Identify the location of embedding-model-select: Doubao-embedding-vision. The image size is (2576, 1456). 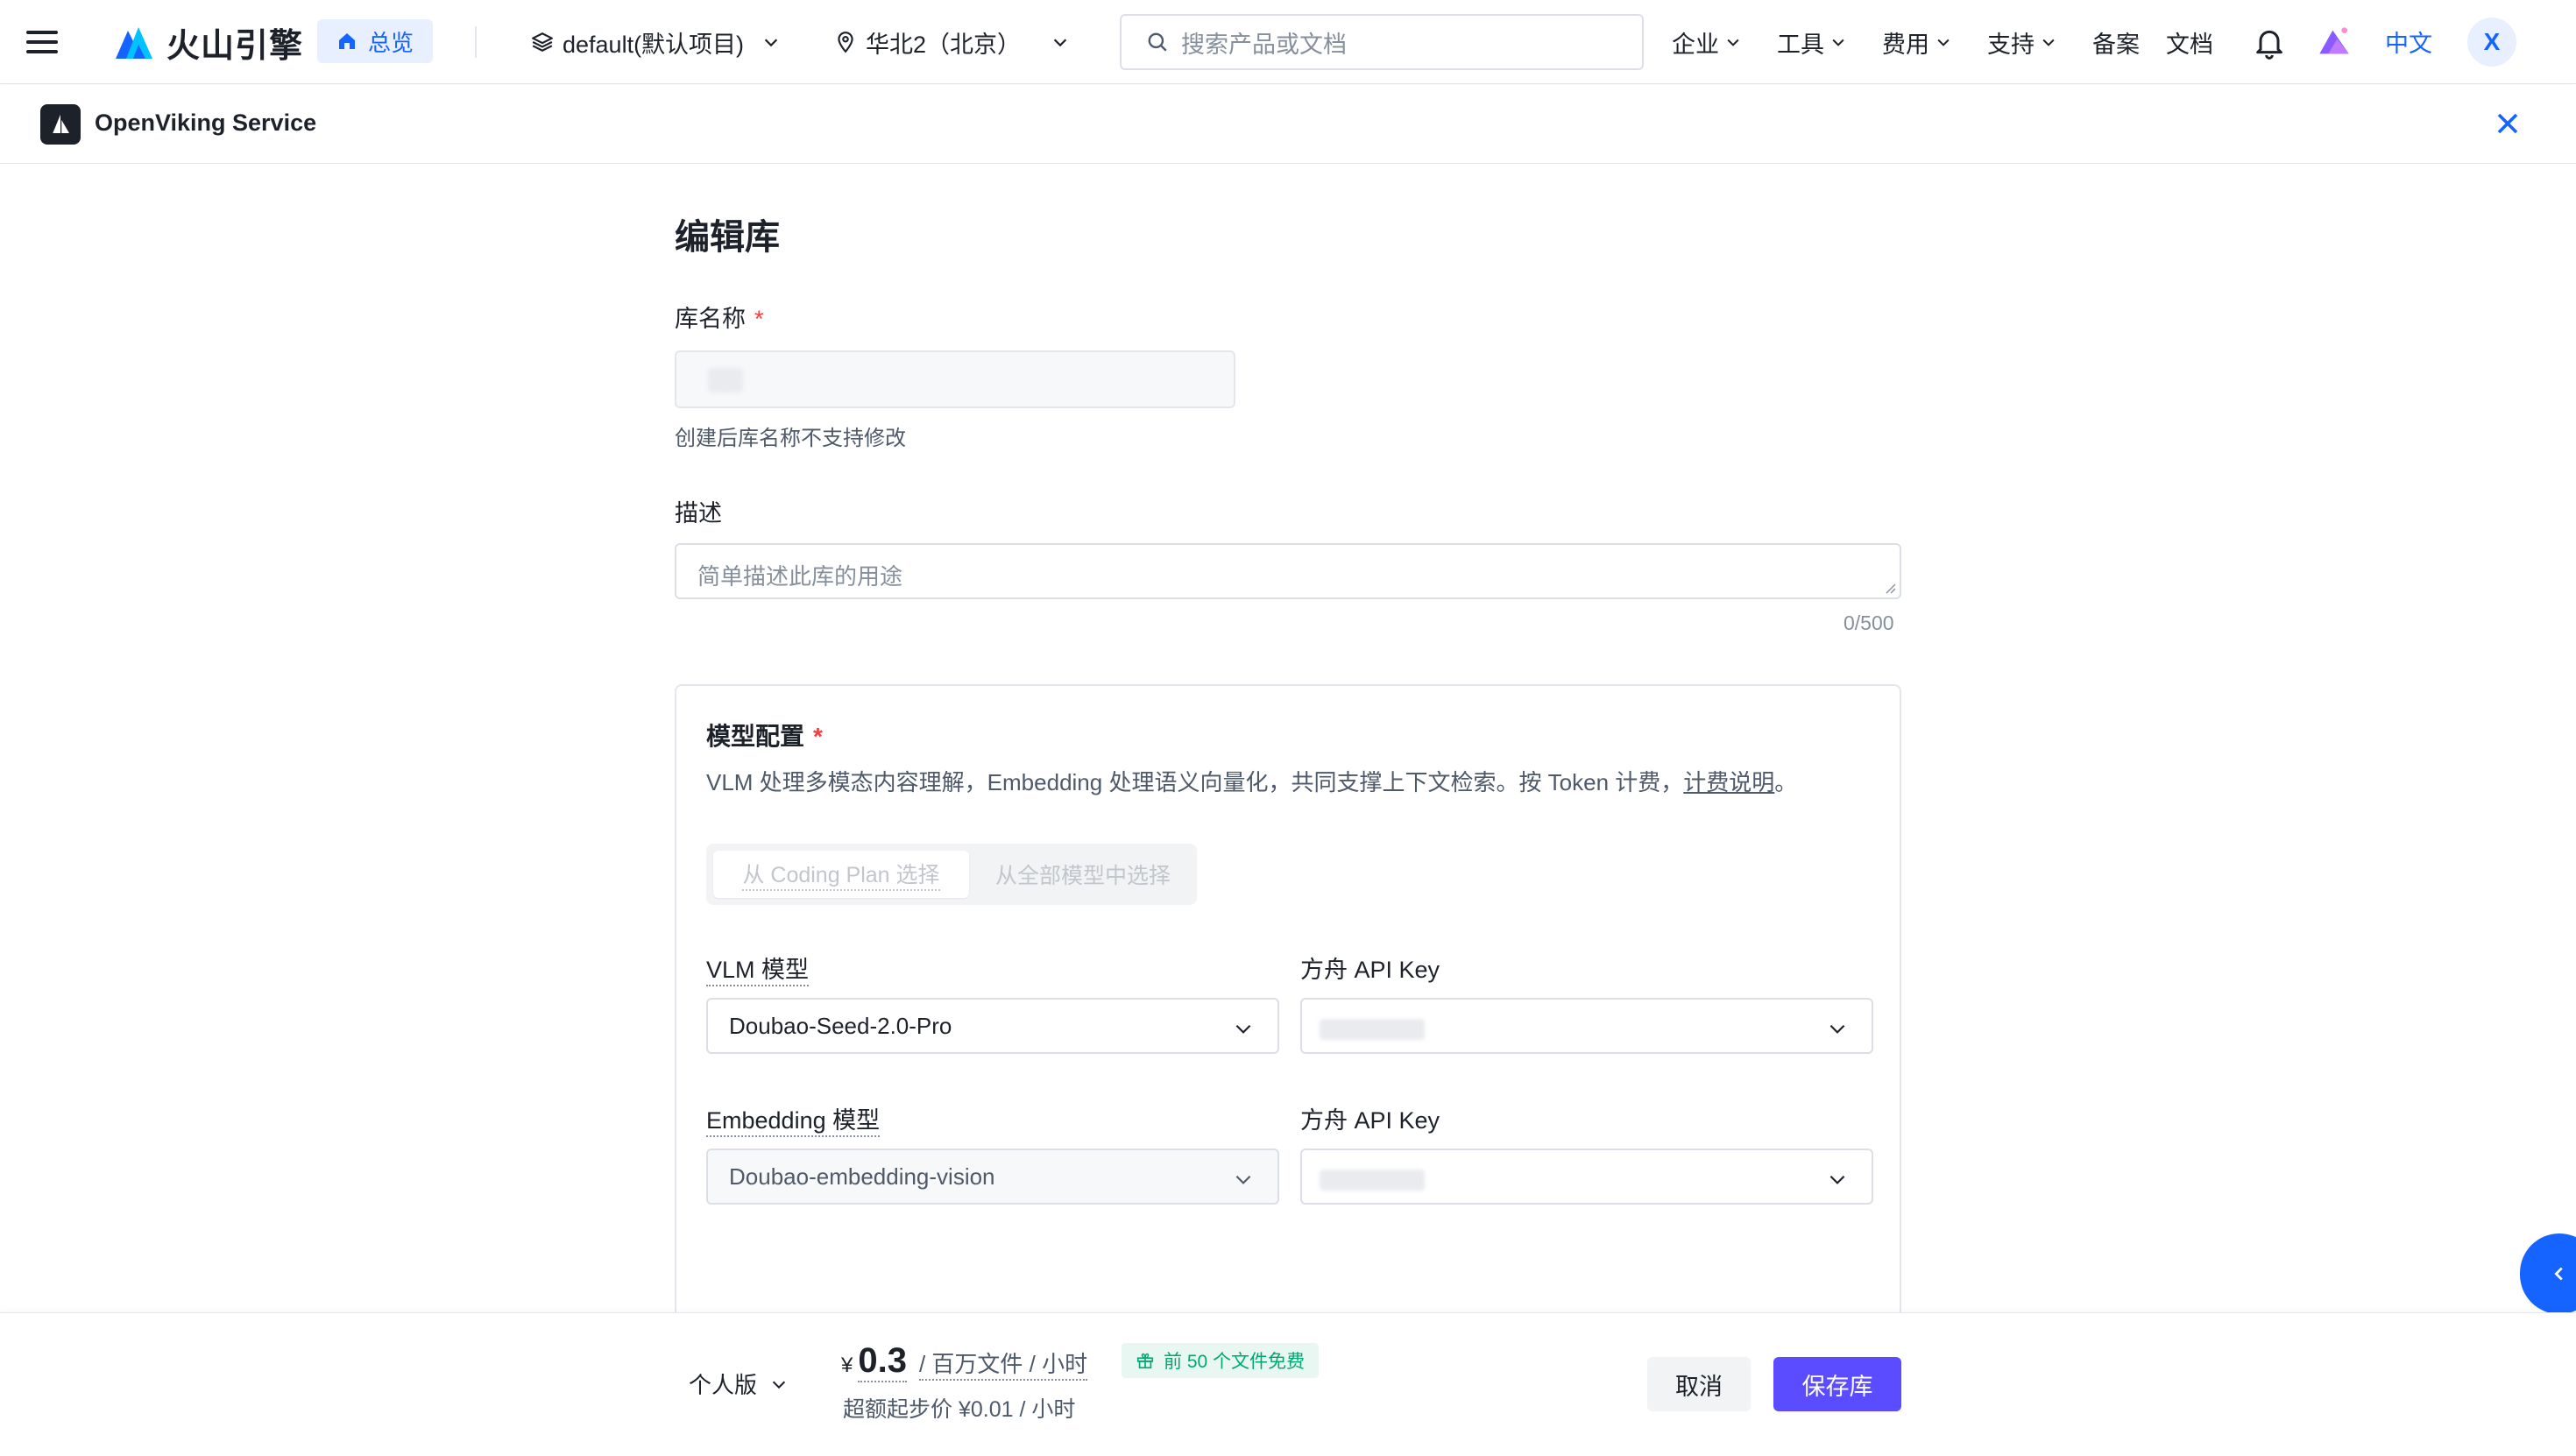
(992, 1177).